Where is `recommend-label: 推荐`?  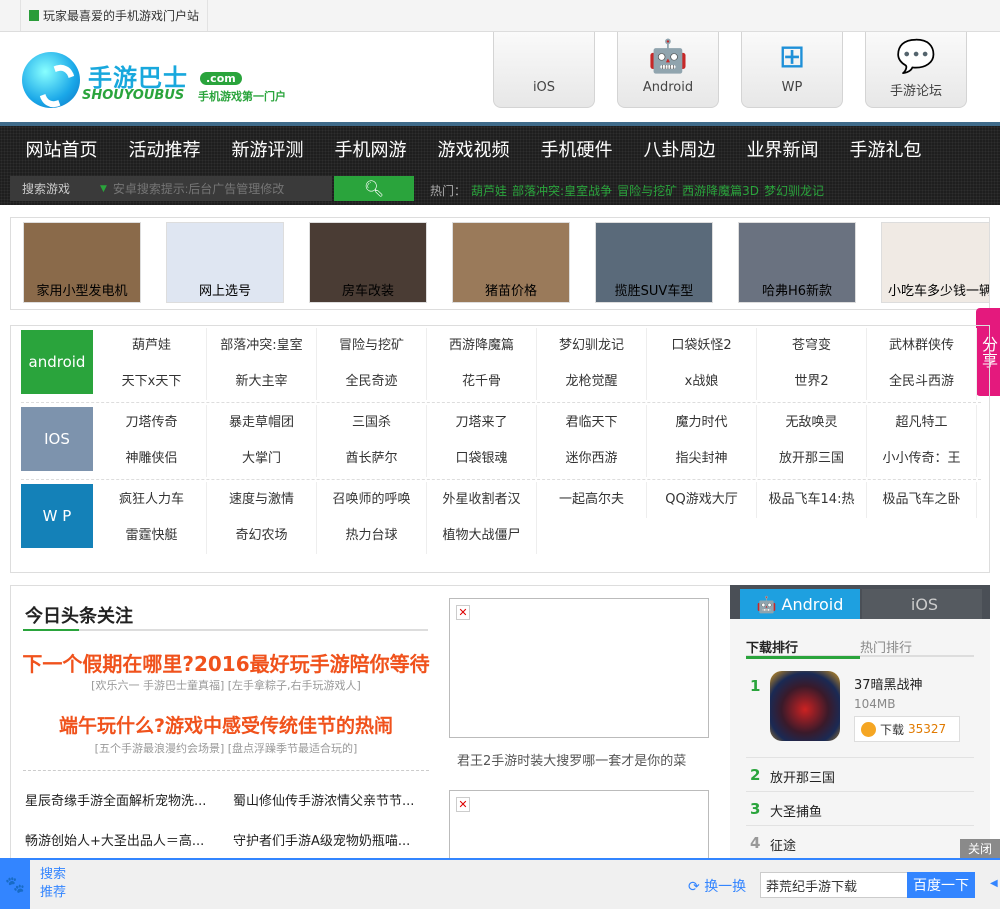 recommend-label: 推荐 is located at coordinates (53, 893).